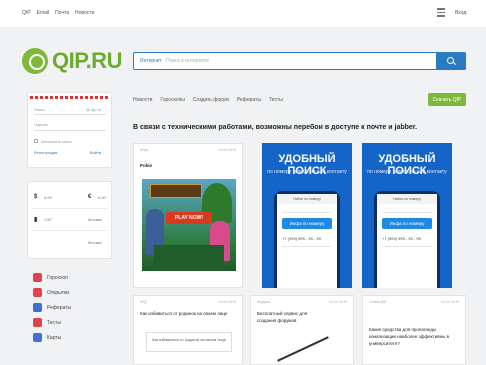 The width and height of the screenshot is (486, 365). What do you see at coordinates (189, 258) in the screenshot?
I see `poker-table` at bounding box center [189, 258].